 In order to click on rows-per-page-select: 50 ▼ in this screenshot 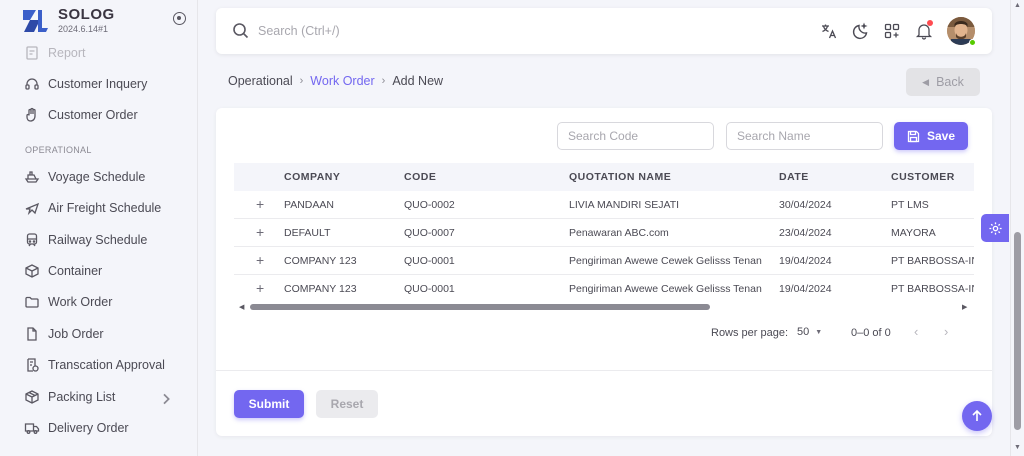, I will do `click(809, 332)`.